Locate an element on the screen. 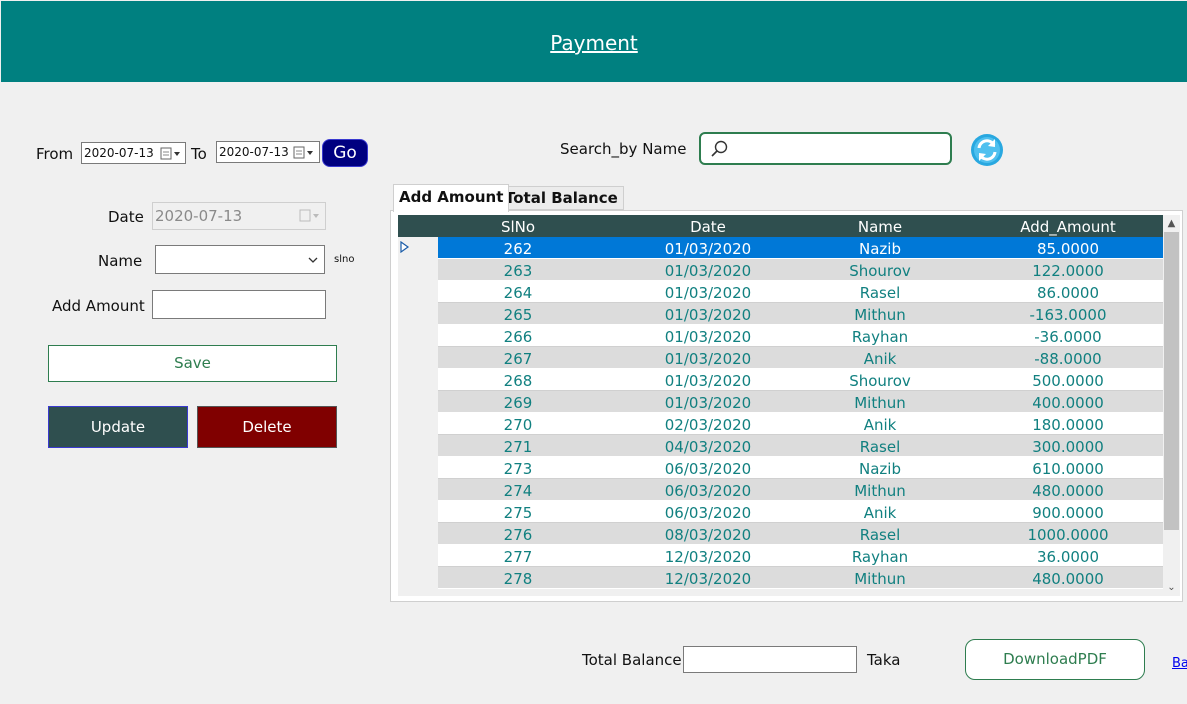 This screenshot has width=1187, height=704. from-date-picker: 2020-07-13 is located at coordinates (133, 153).